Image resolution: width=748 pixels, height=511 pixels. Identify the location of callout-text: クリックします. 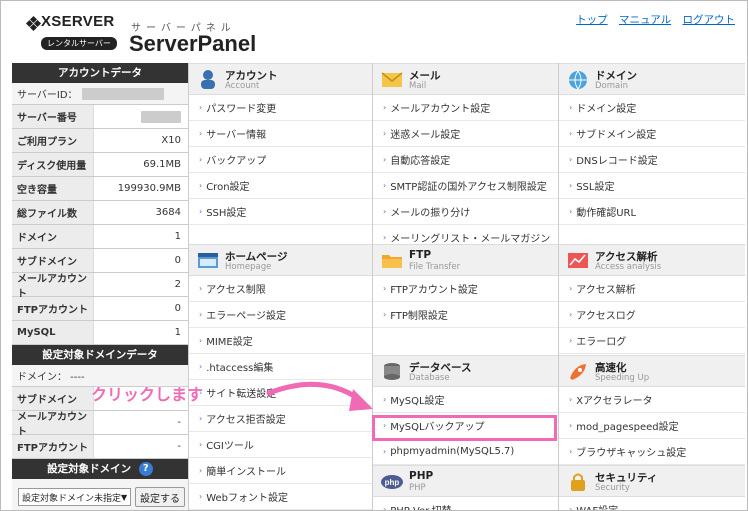
(147, 394).